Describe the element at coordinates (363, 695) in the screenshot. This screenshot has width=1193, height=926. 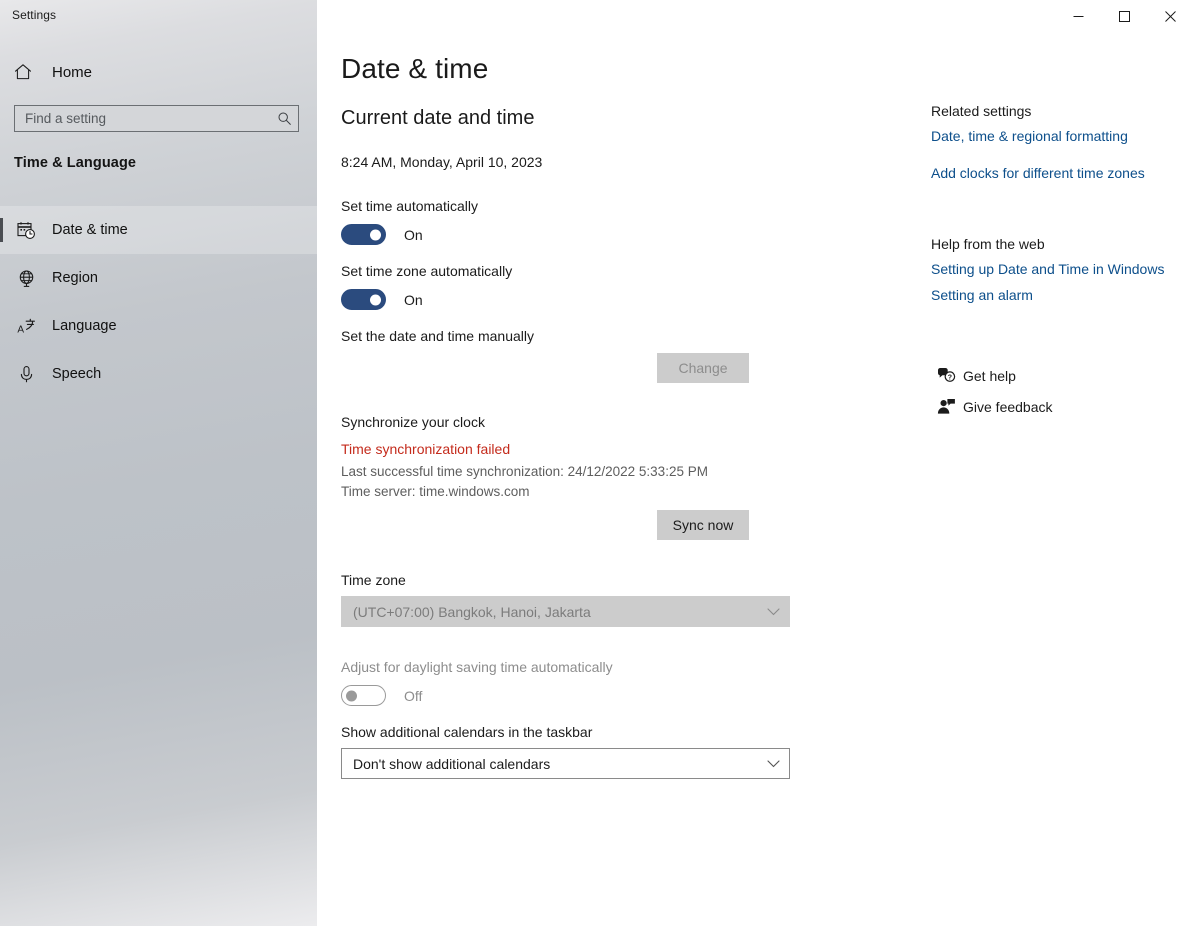
I see `dst-toggle` at that location.